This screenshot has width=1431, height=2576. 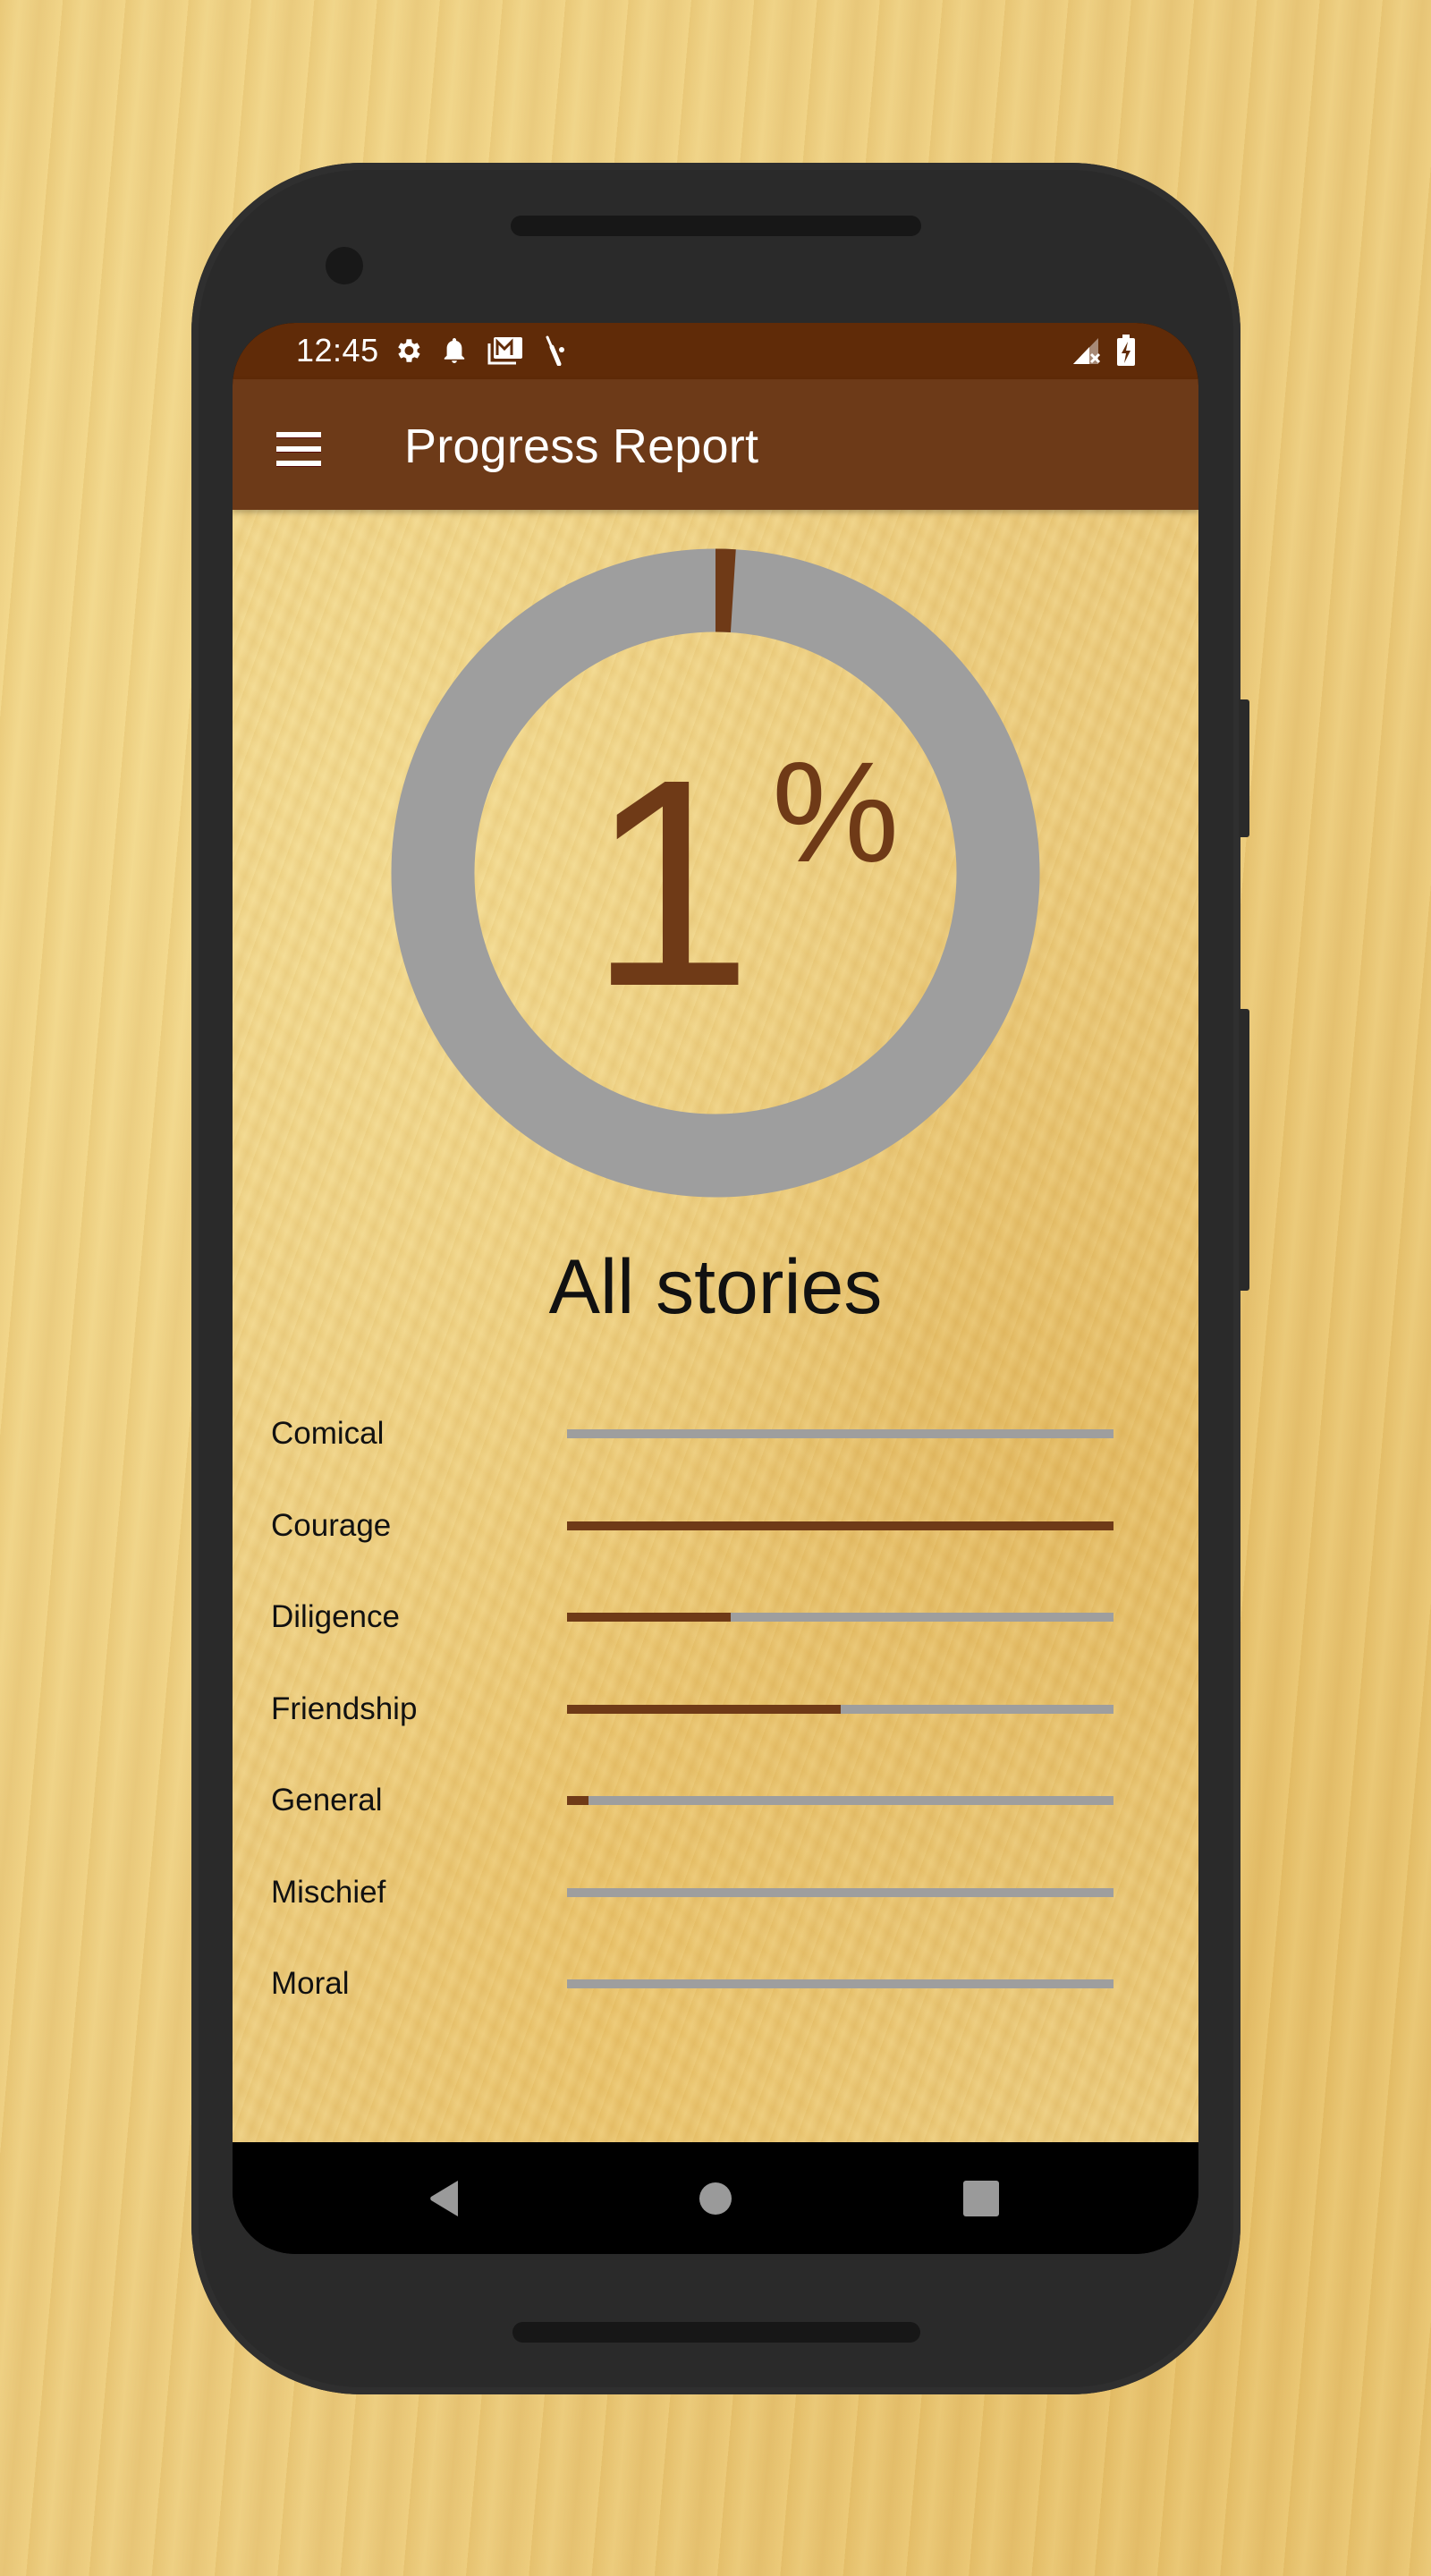 I want to click on donut-progress-arc, so click(x=725, y=590).